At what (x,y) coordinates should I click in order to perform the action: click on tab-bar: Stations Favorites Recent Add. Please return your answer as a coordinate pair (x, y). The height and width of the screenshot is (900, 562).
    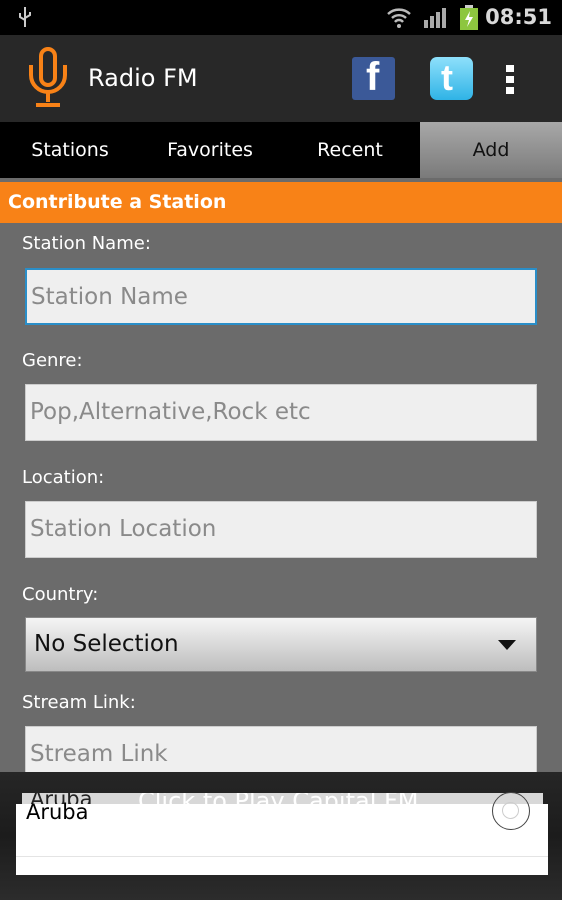
    Looking at the image, I should click on (281, 150).